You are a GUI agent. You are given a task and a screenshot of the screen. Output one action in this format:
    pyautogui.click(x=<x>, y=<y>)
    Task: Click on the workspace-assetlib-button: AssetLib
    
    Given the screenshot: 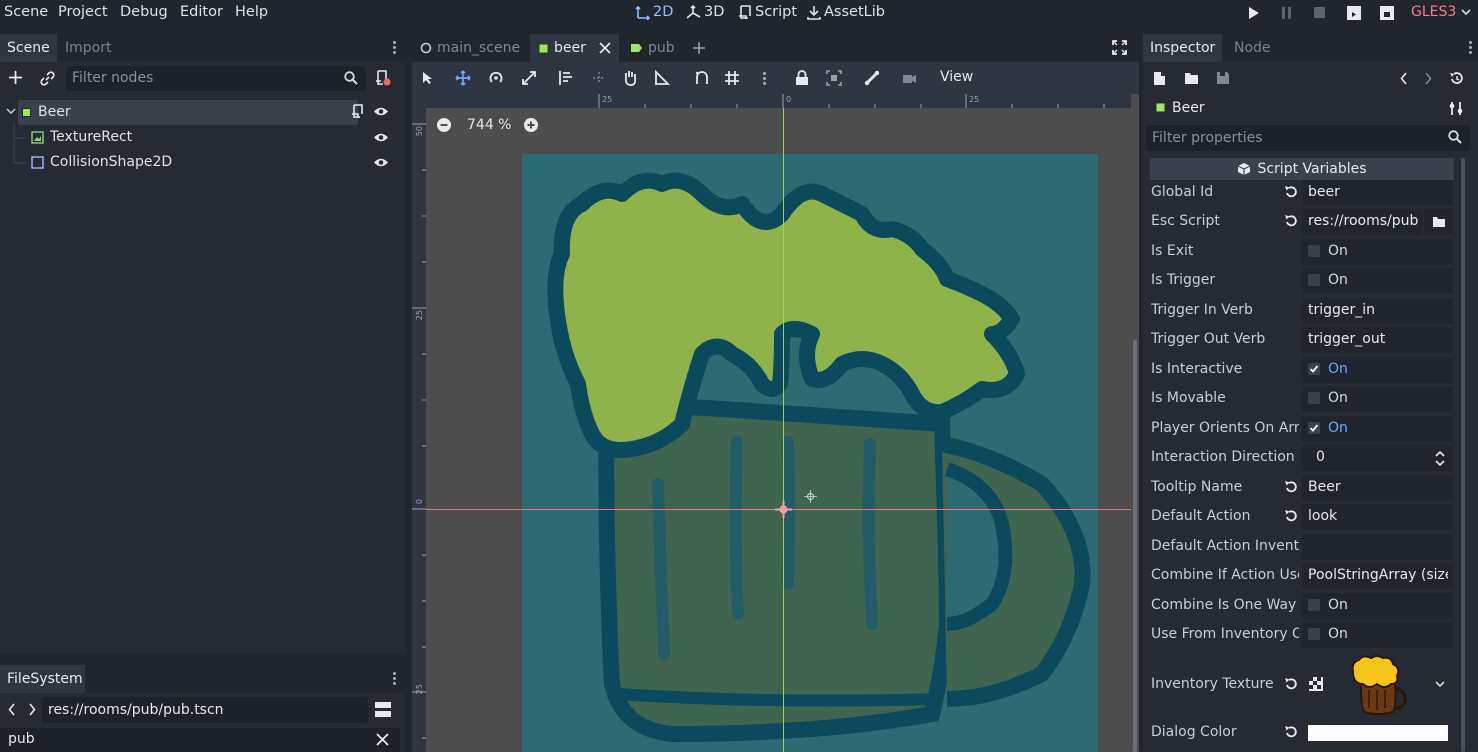 What is the action you would take?
    pyautogui.click(x=846, y=12)
    